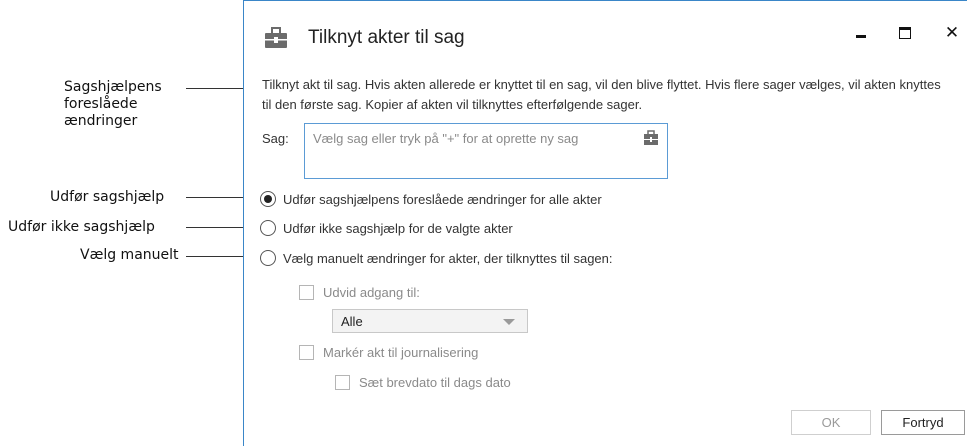 The image size is (968, 446). I want to click on mark-journal-option: Markér akt til journalisering, so click(388, 352).